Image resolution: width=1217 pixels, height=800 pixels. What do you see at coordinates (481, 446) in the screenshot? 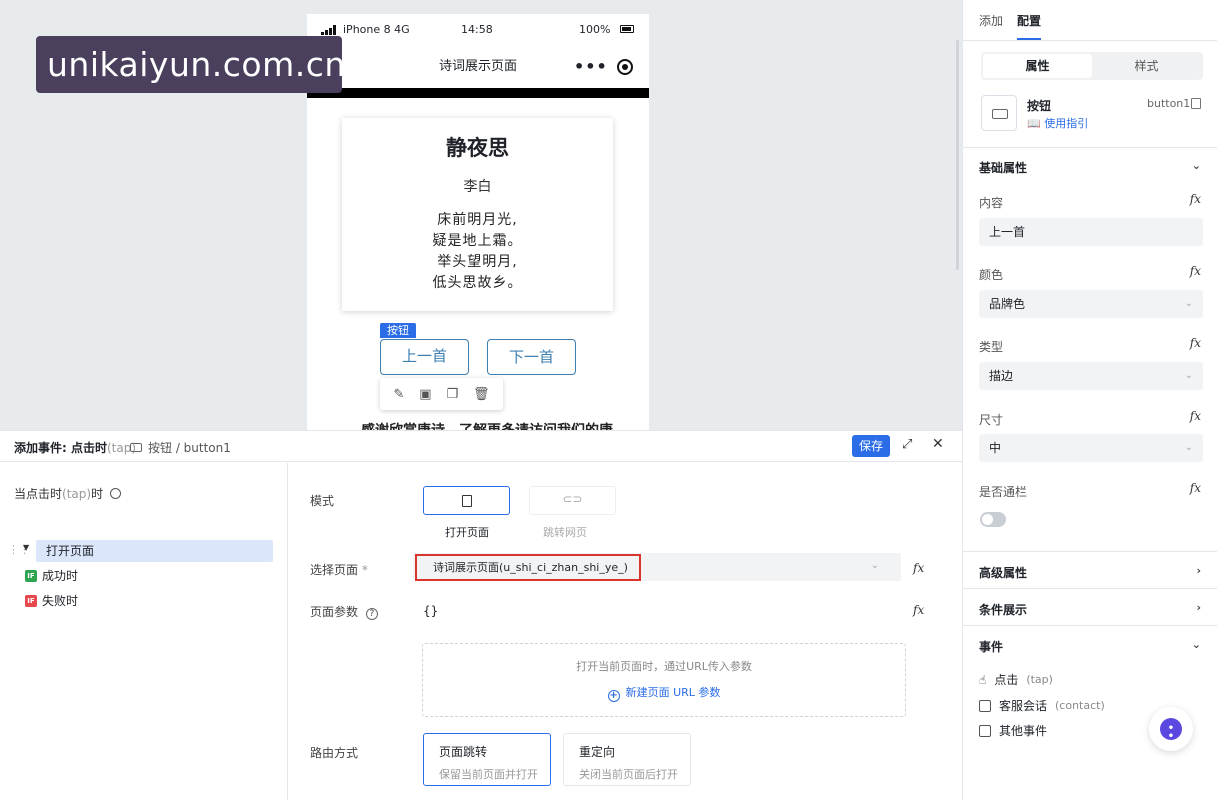
I see `event-panel-header: 添加事件: 点击时(tap) 按钮 / button1 保存 ⤢ ✕` at bounding box center [481, 446].